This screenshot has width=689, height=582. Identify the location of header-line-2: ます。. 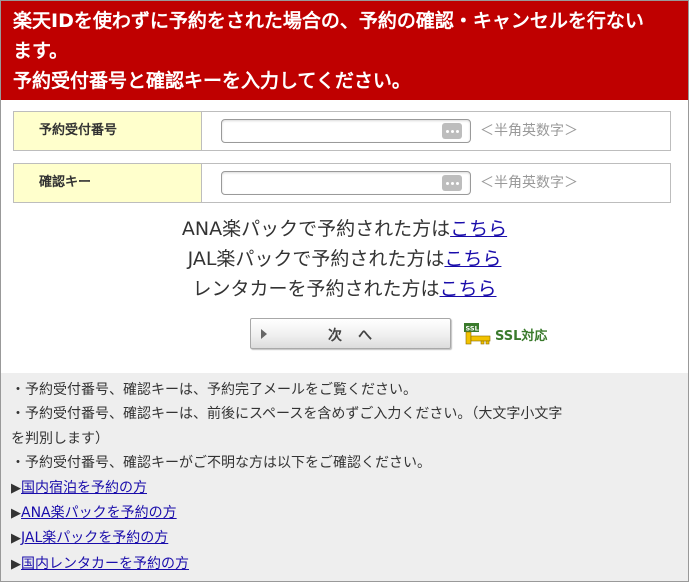
(41, 51).